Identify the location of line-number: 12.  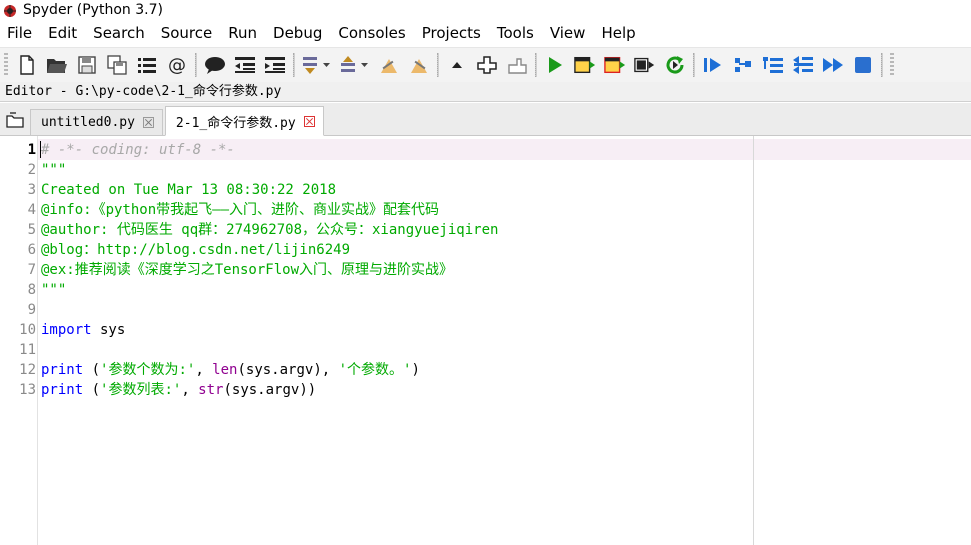
(27, 370).